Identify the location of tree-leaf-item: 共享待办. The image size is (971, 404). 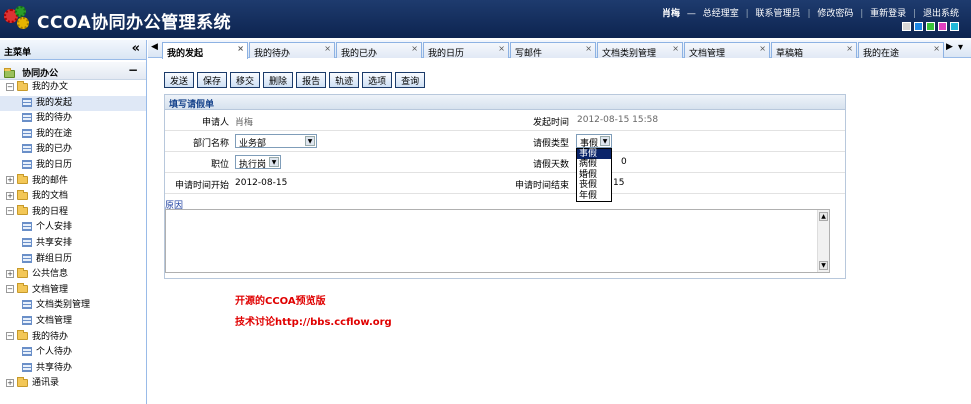
(73, 369).